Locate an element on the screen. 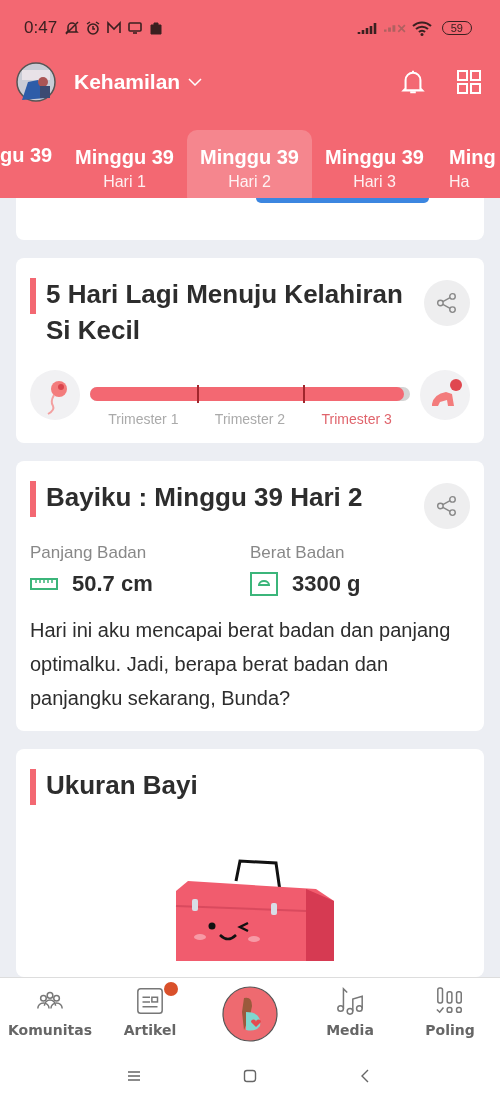 This screenshot has height=1111, width=500. crawling-baby-icon is located at coordinates (445, 395).